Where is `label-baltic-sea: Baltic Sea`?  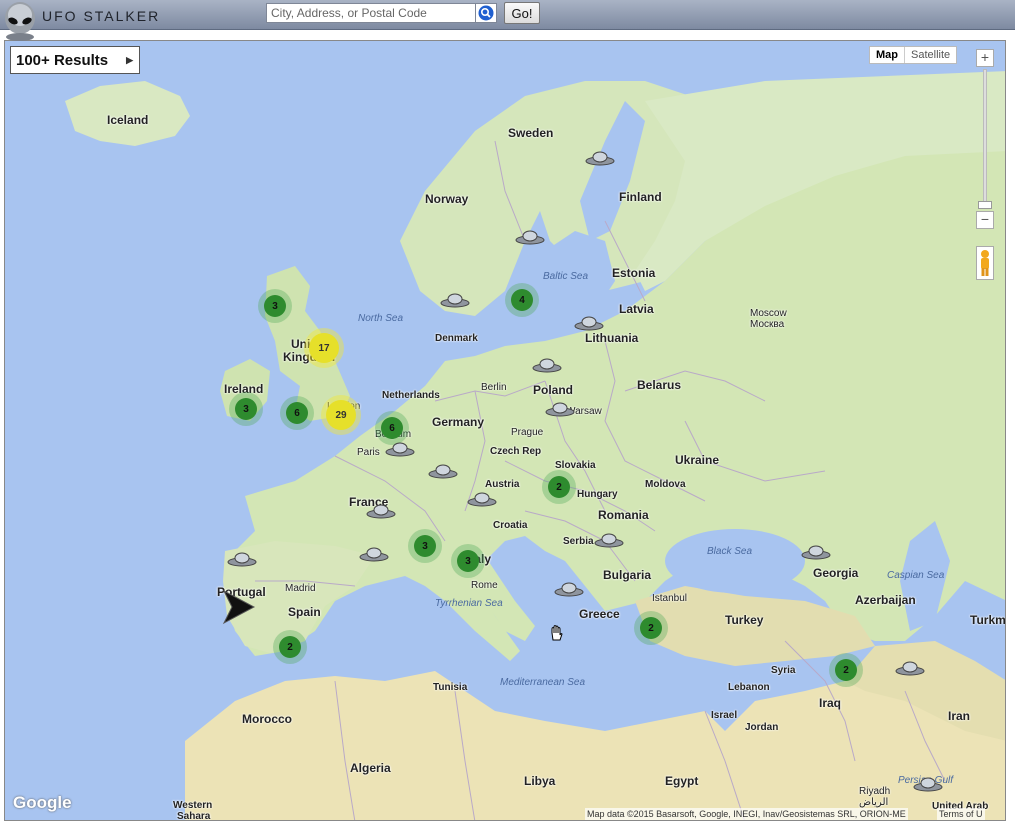
label-baltic-sea: Baltic Sea is located at coordinates (566, 276).